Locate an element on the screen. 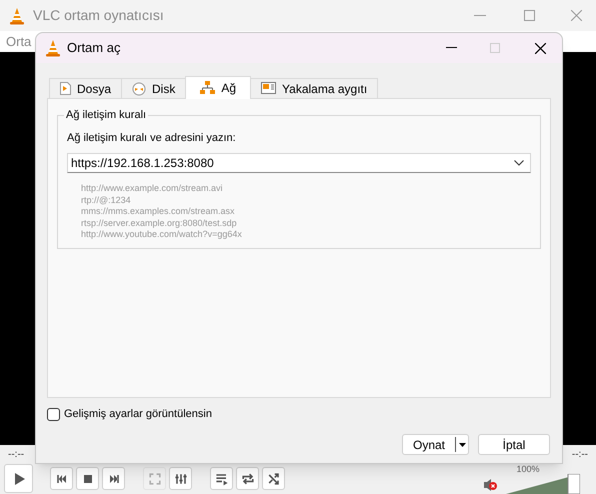  play-split-button: Oynat is located at coordinates (435, 444).